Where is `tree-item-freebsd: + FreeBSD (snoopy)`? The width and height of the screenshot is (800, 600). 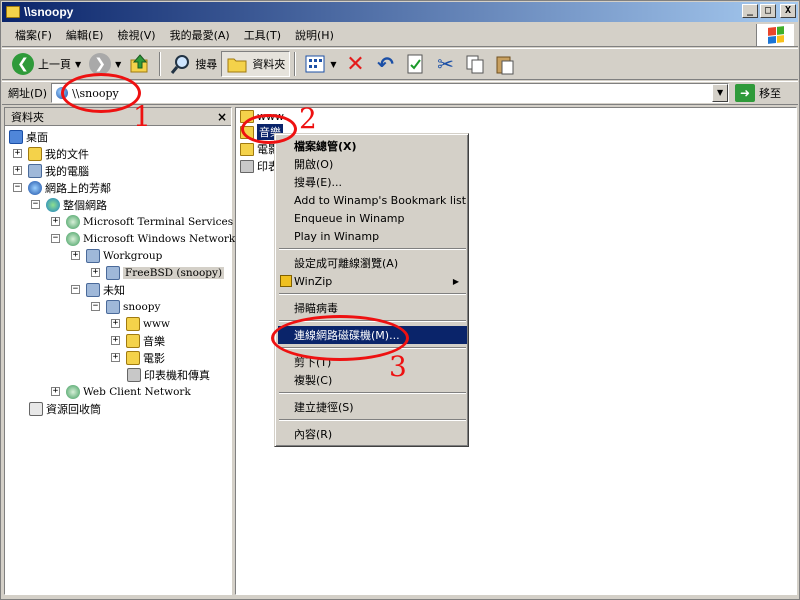
tree-item-freebsd: + FreeBSD (snoopy) is located at coordinates (158, 272).